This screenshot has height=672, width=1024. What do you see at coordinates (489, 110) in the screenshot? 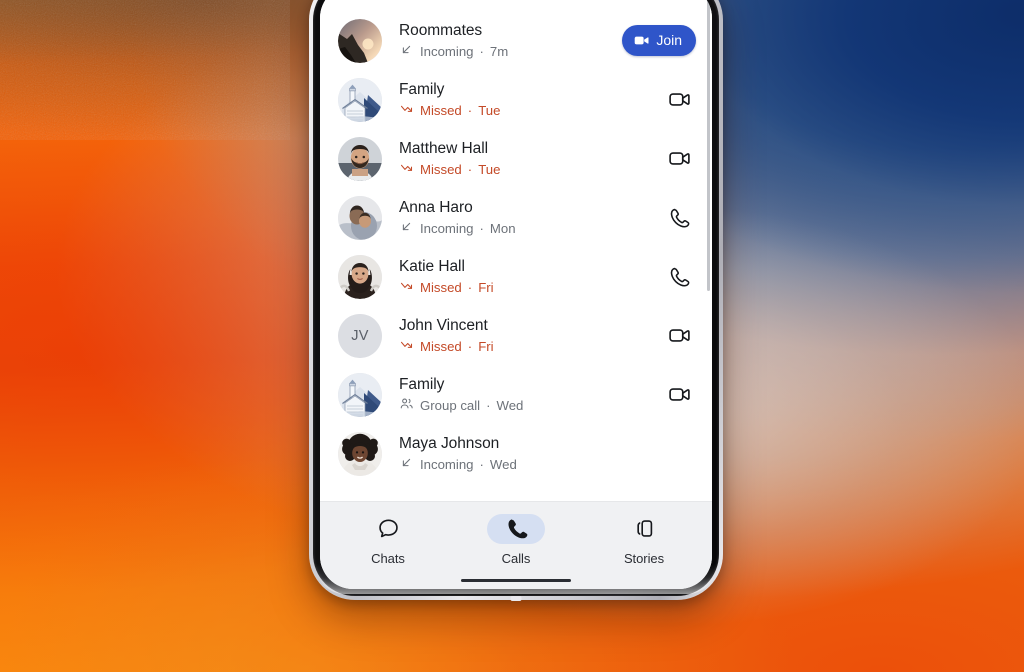
I see `call-timestamp: Tue` at bounding box center [489, 110].